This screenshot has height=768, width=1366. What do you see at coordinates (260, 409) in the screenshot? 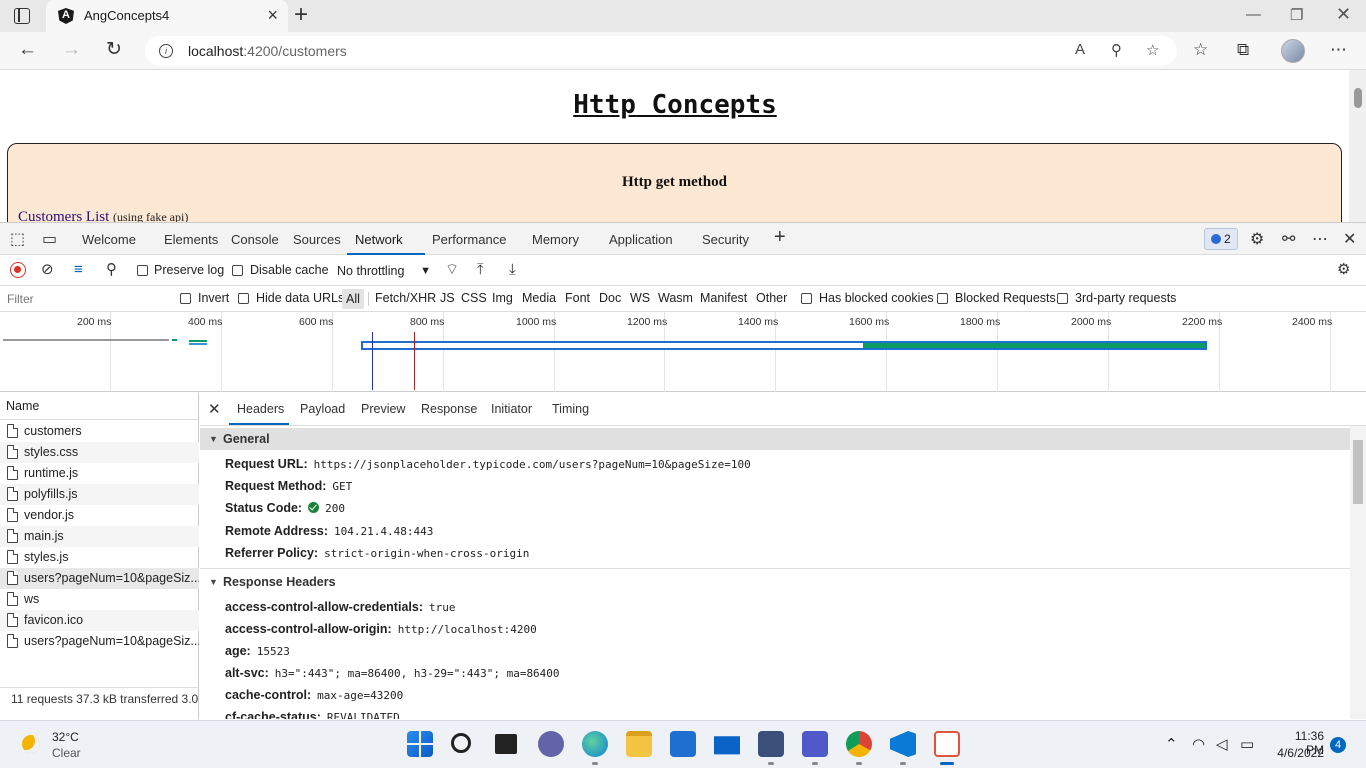
I see `tab-headers: Headers` at bounding box center [260, 409].